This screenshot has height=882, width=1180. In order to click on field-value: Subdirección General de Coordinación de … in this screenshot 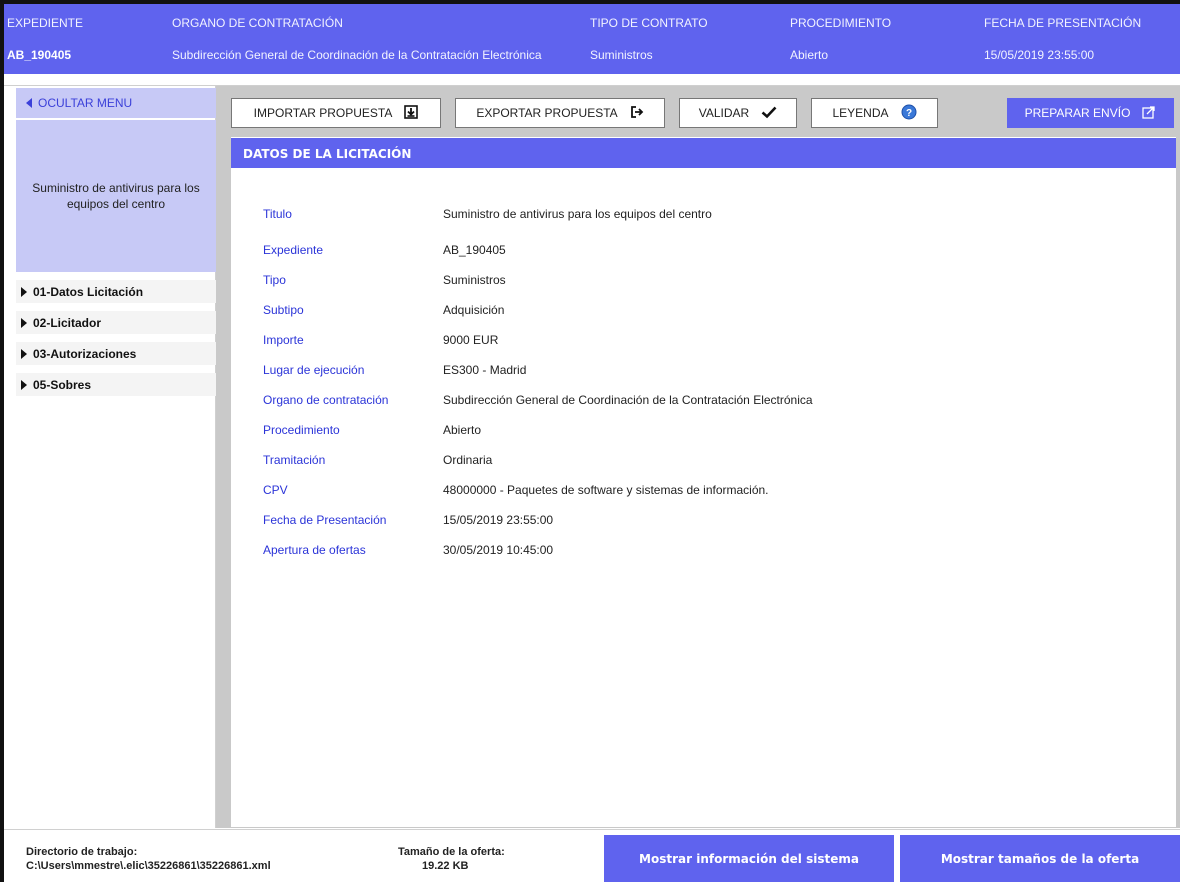, I will do `click(628, 400)`.